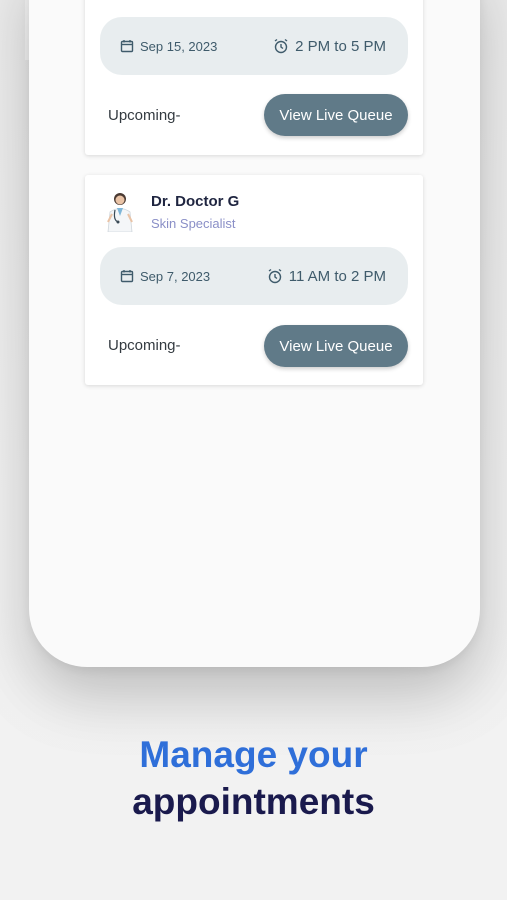 The height and width of the screenshot is (900, 507). What do you see at coordinates (120, 211) in the screenshot?
I see `doctor-avatar-icon` at bounding box center [120, 211].